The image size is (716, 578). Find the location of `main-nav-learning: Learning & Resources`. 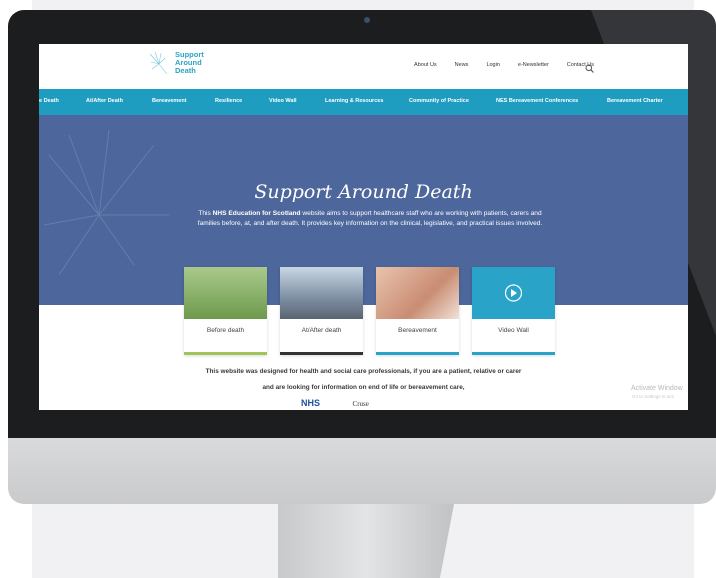

main-nav-learning: Learning & Resources is located at coordinates (354, 101).